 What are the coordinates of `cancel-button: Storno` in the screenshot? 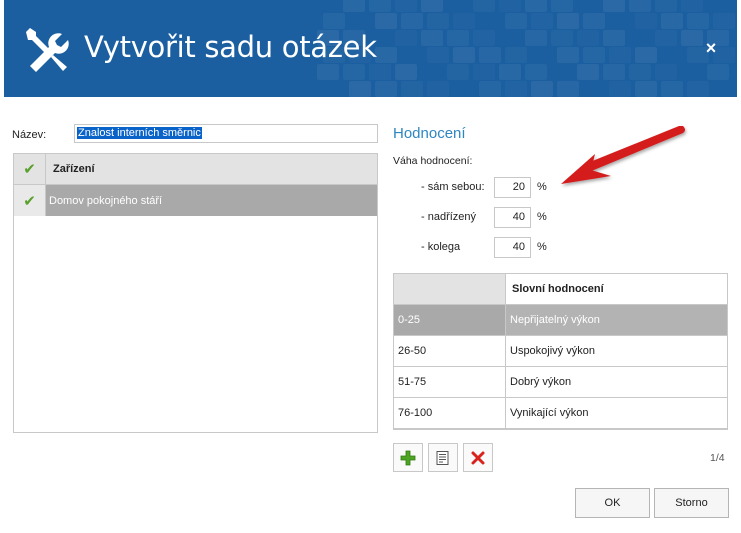 It's located at (691, 503).